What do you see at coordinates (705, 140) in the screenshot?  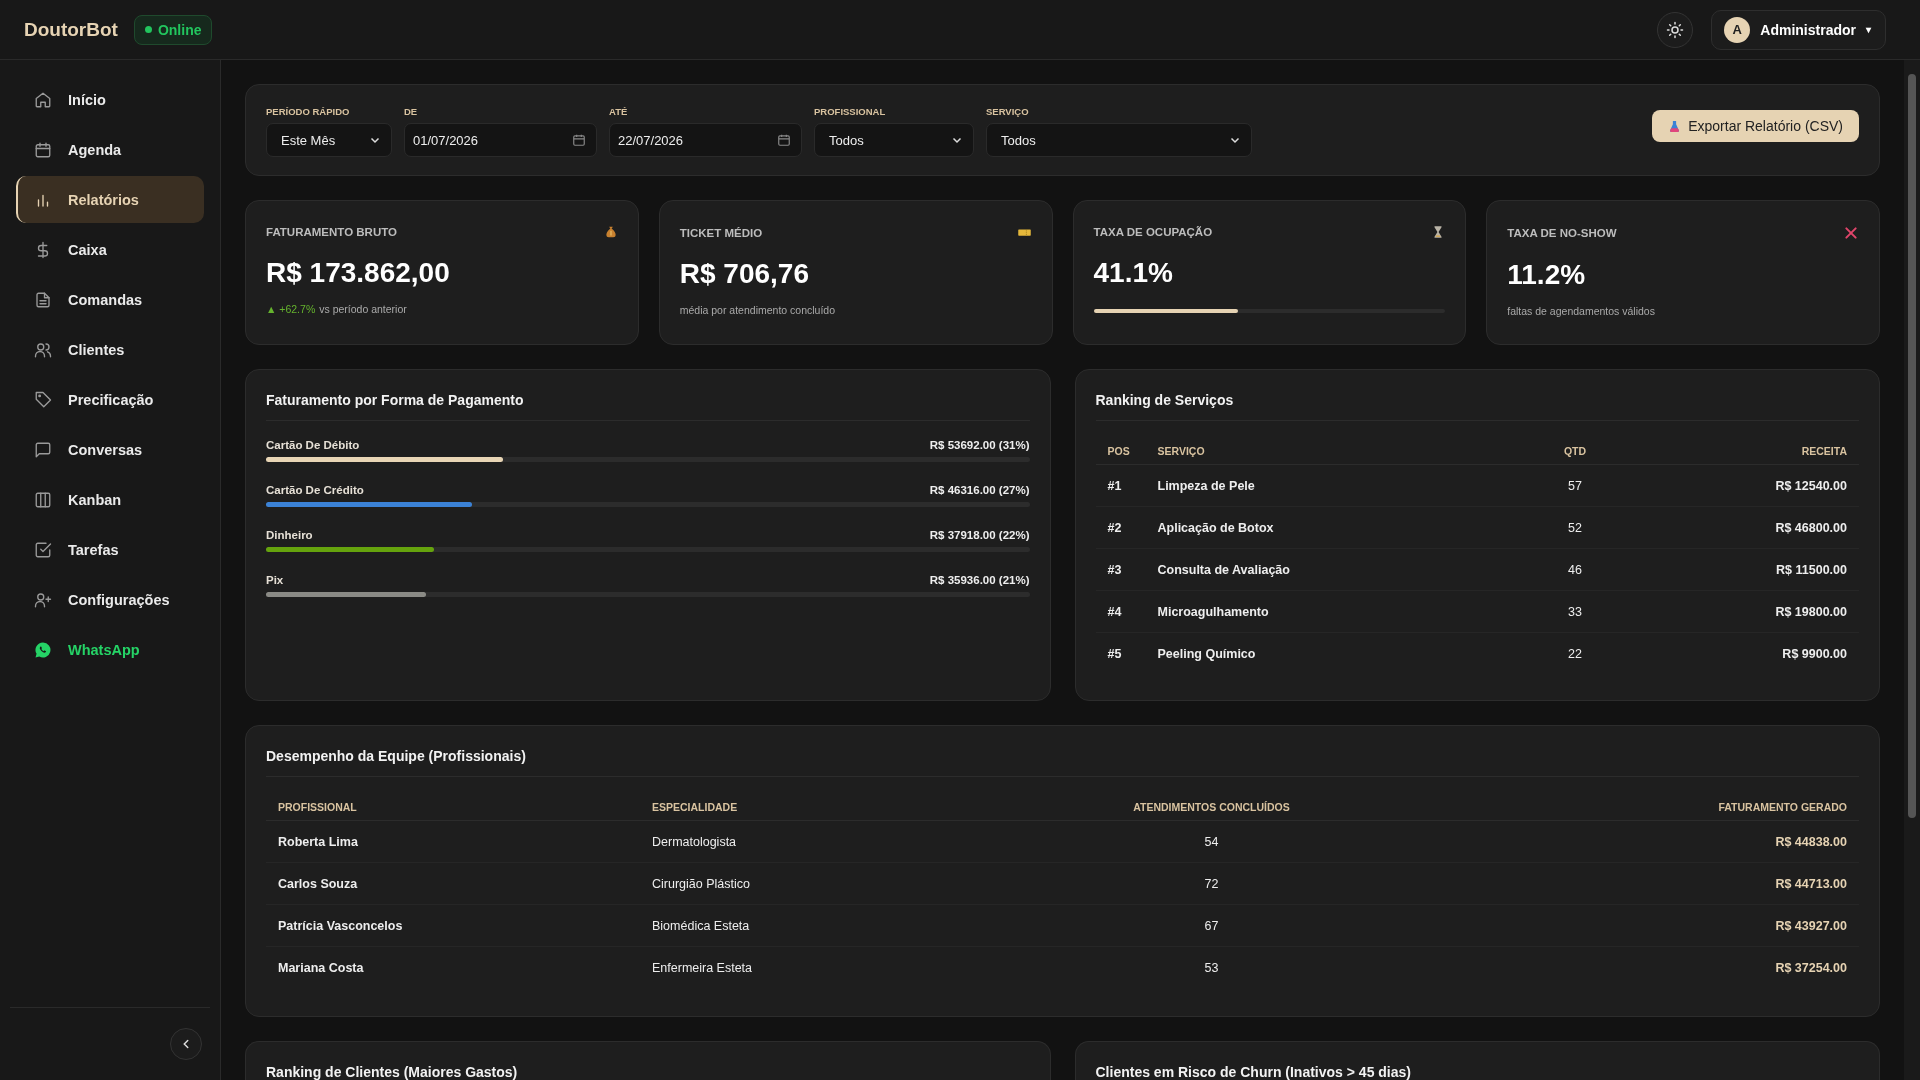 I see `date-field: 22/07/2026` at bounding box center [705, 140].